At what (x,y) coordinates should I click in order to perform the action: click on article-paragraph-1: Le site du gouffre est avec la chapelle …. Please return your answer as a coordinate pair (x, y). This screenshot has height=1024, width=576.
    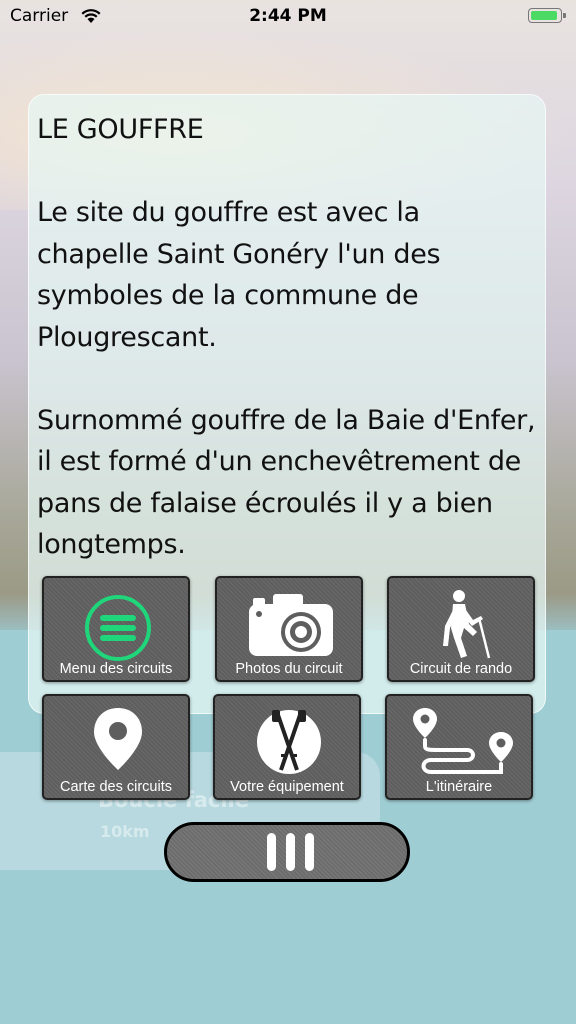
    Looking at the image, I should click on (239, 275).